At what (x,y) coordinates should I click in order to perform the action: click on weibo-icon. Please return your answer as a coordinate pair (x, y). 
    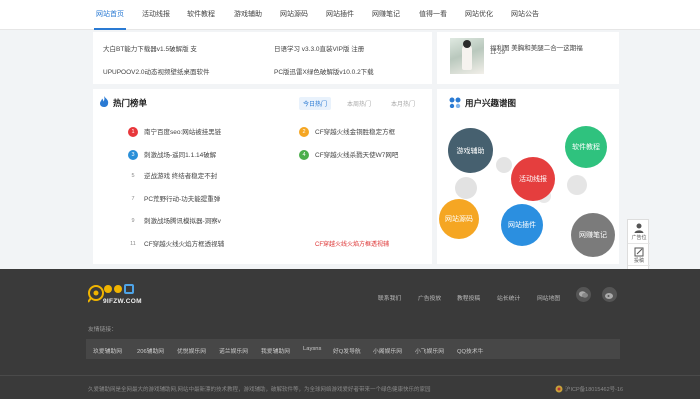
    Looking at the image, I should click on (609, 296).